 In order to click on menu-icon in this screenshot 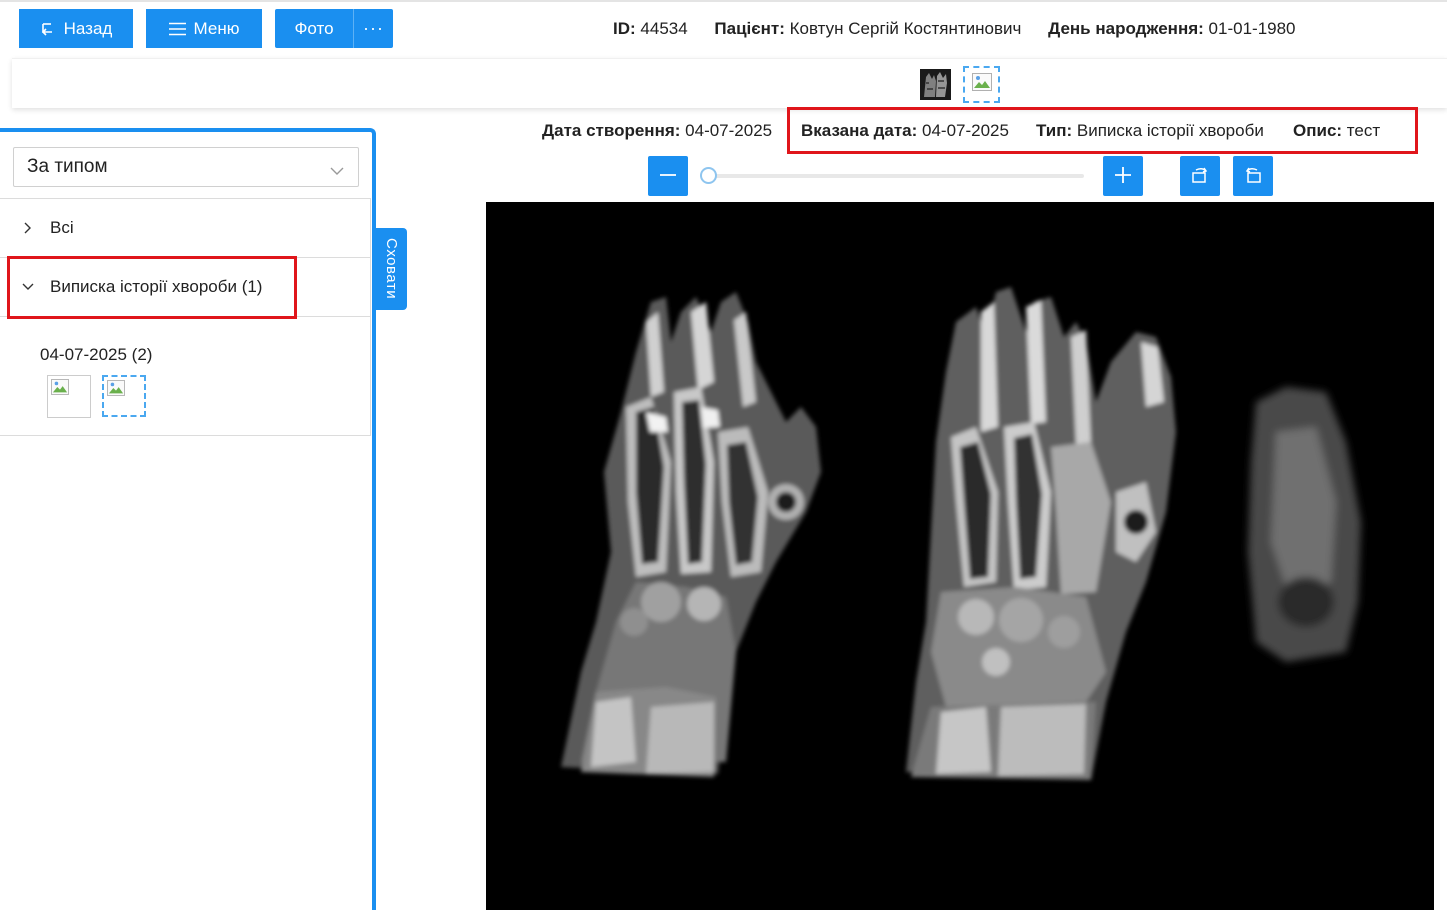, I will do `click(177, 29)`.